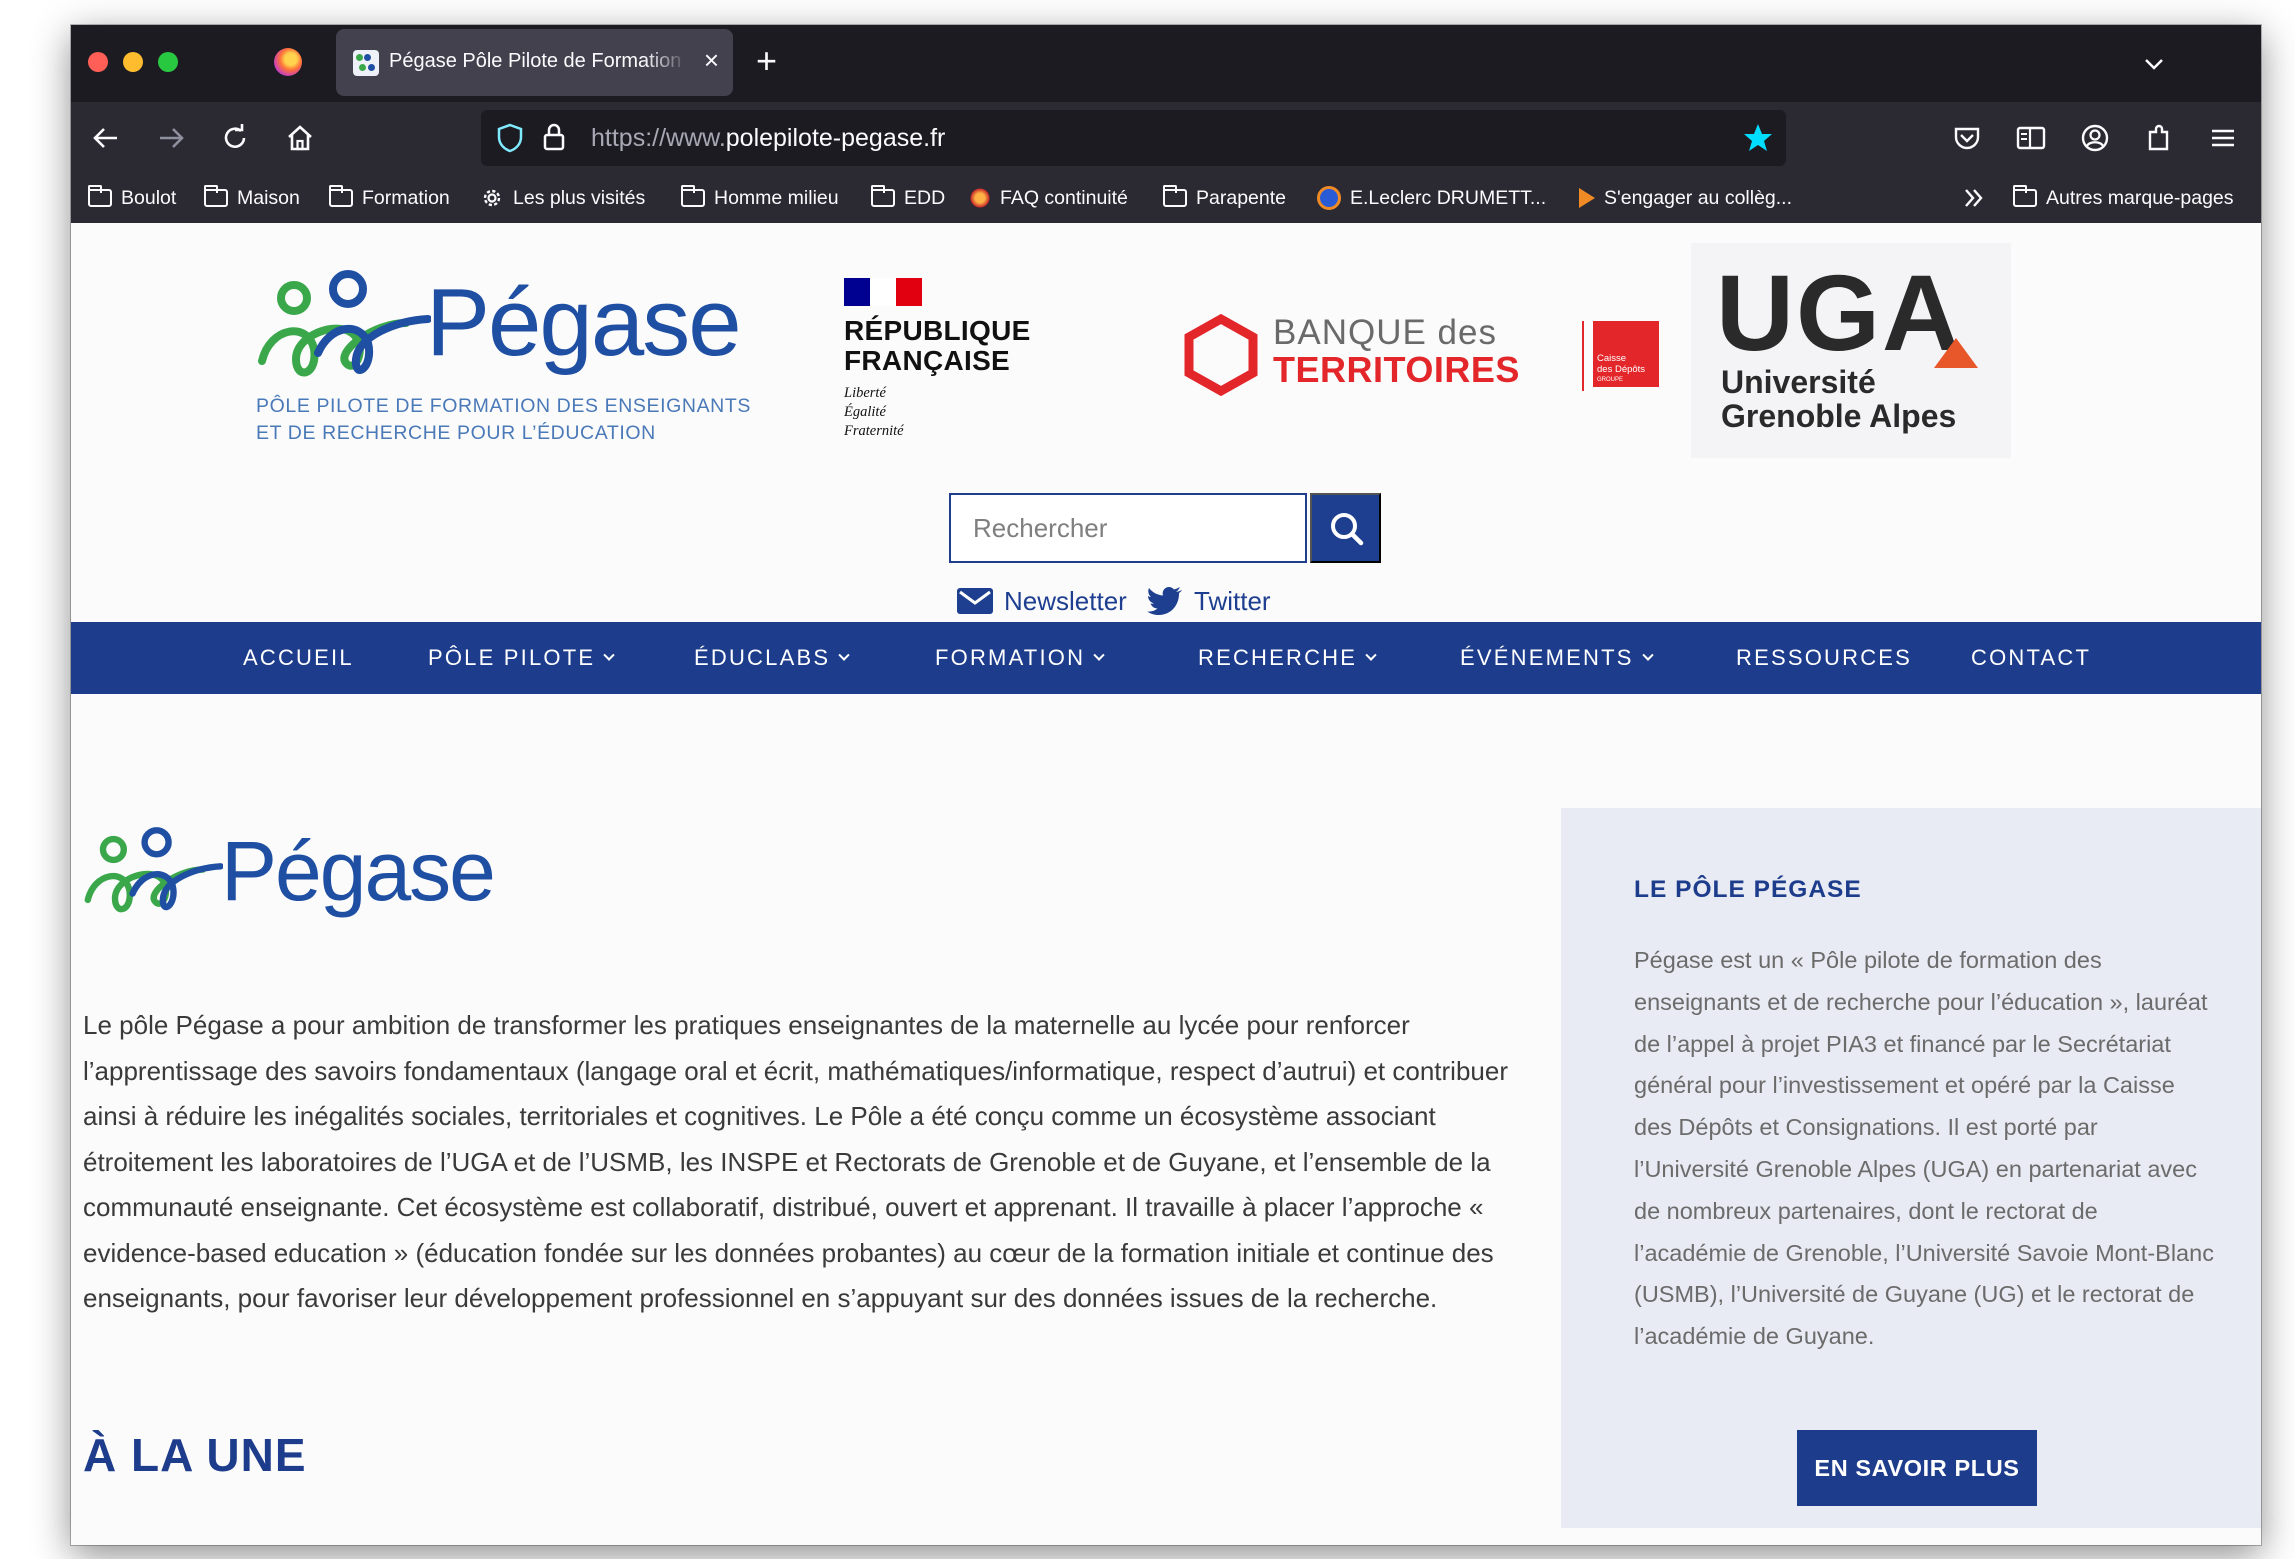 This screenshot has height=1559, width=2295. Describe the element at coordinates (149, 197) in the screenshot. I see `bookmark-label: Boulot` at that location.